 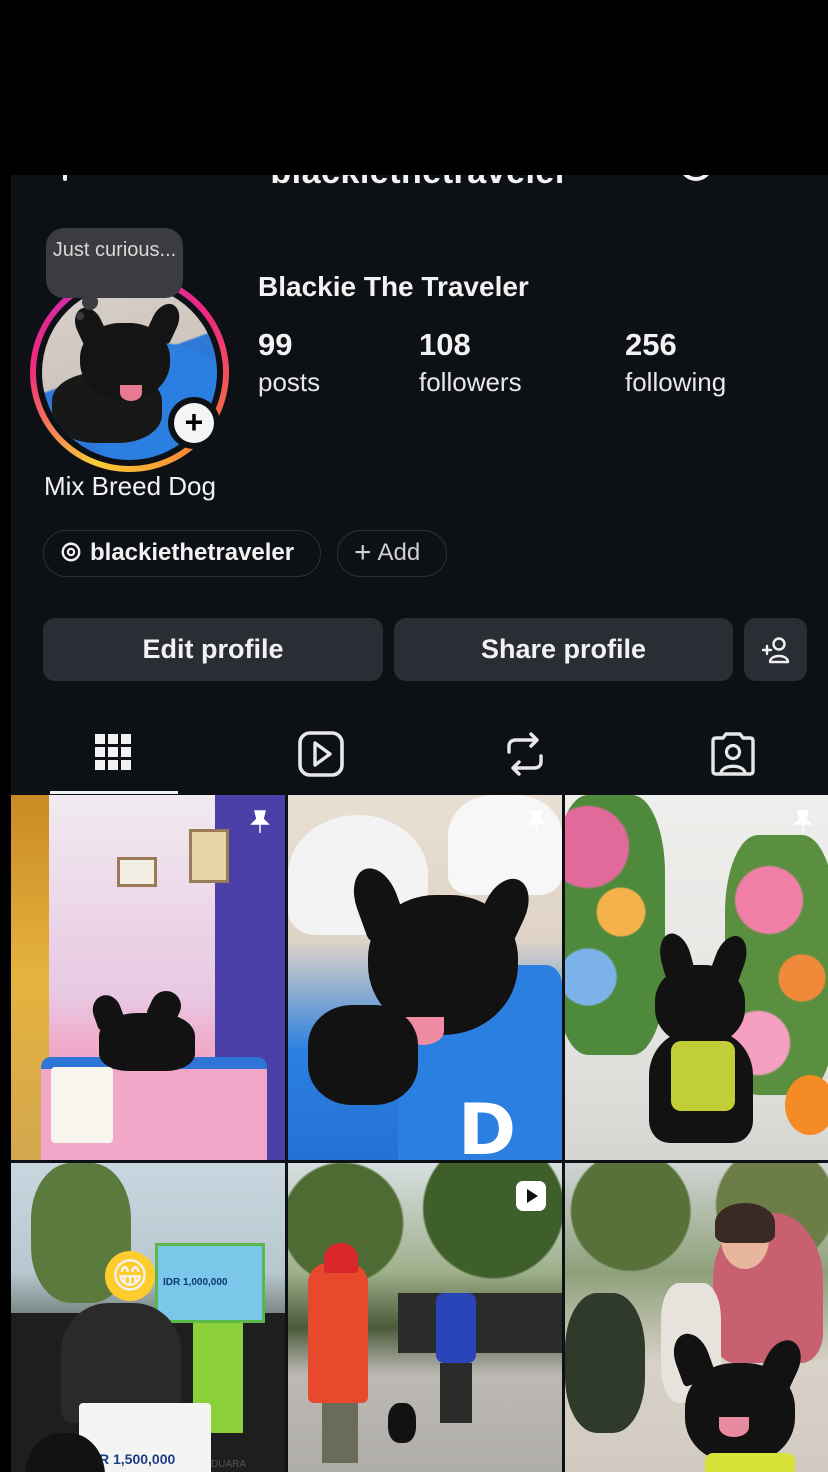 I want to click on stat-posts-label: posts, so click(x=289, y=382).